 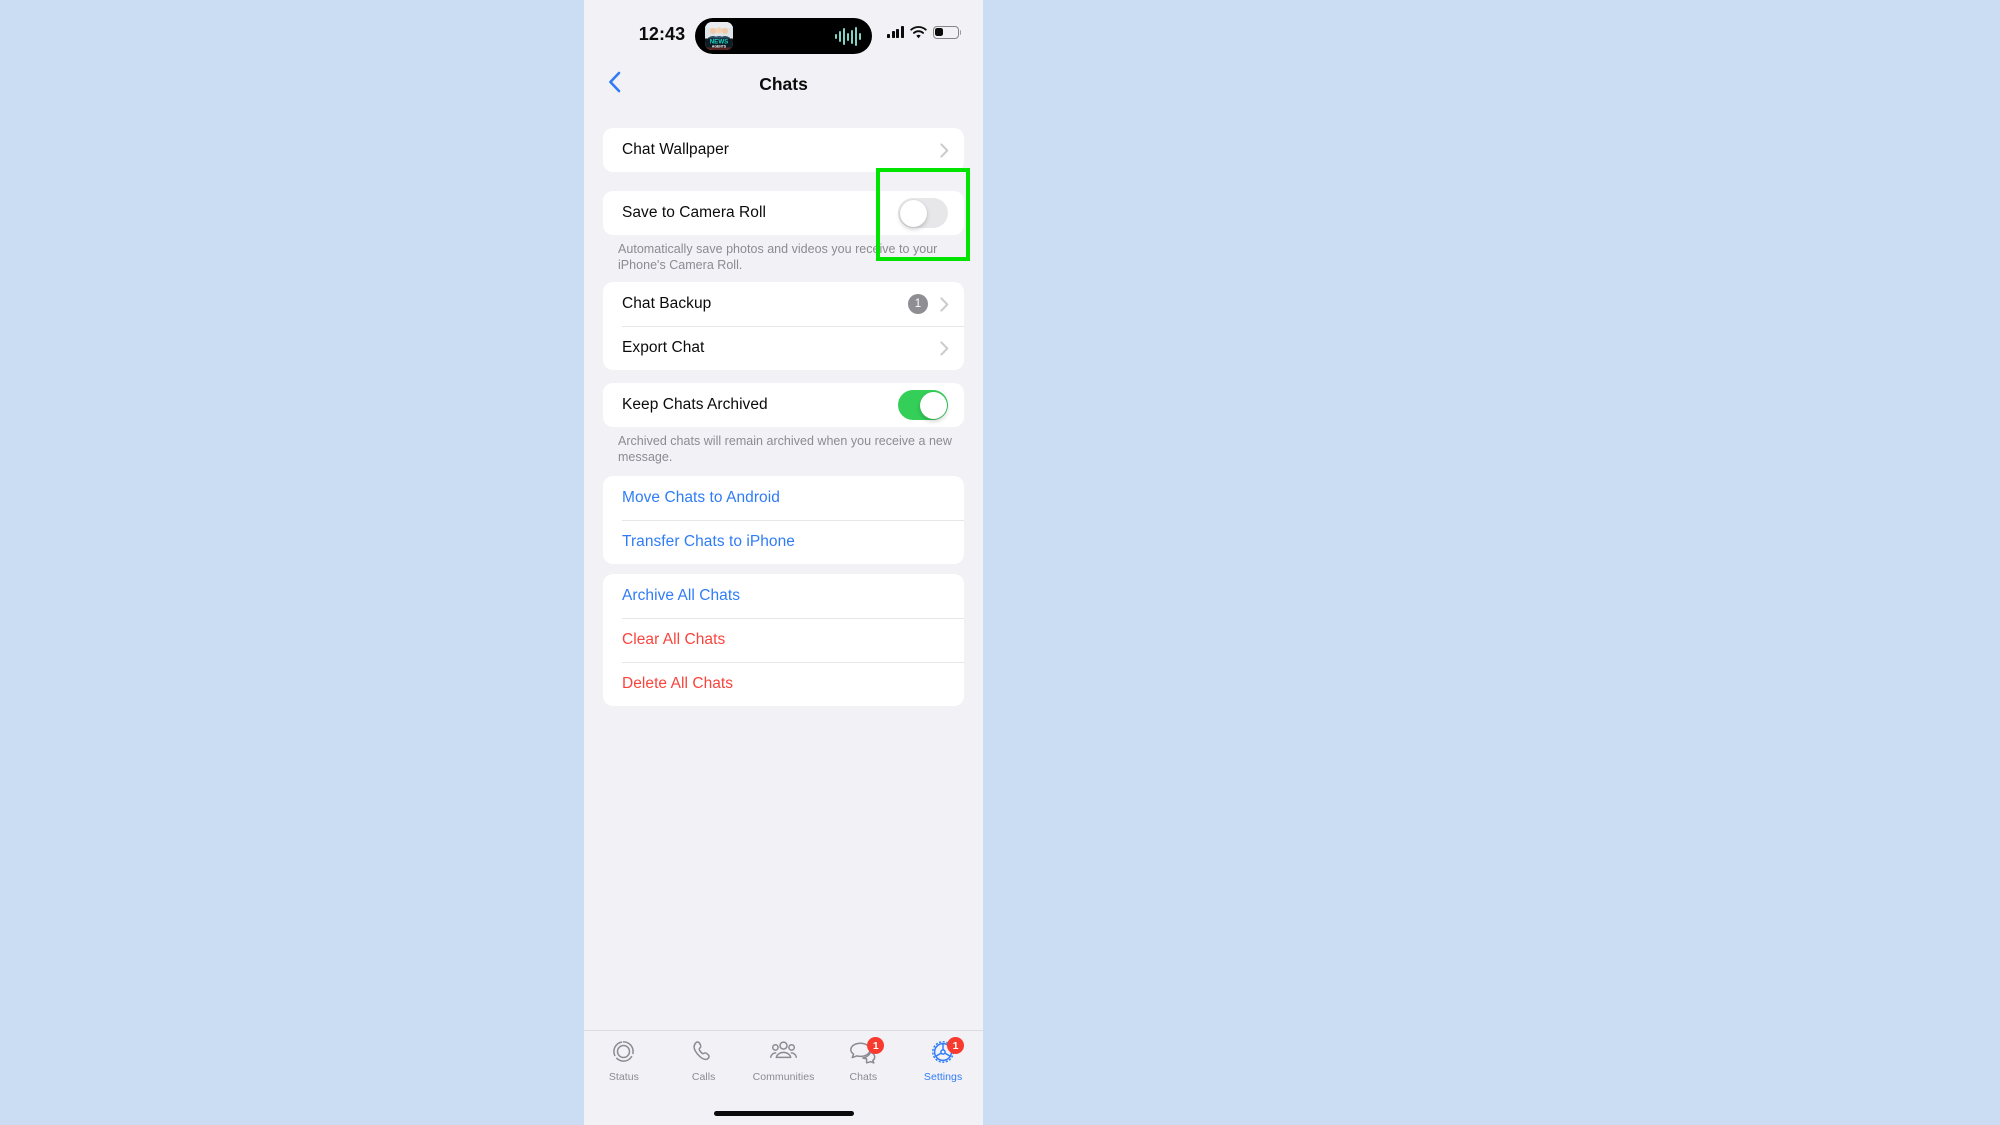 I want to click on tab-label: Communities, so click(x=783, y=1077).